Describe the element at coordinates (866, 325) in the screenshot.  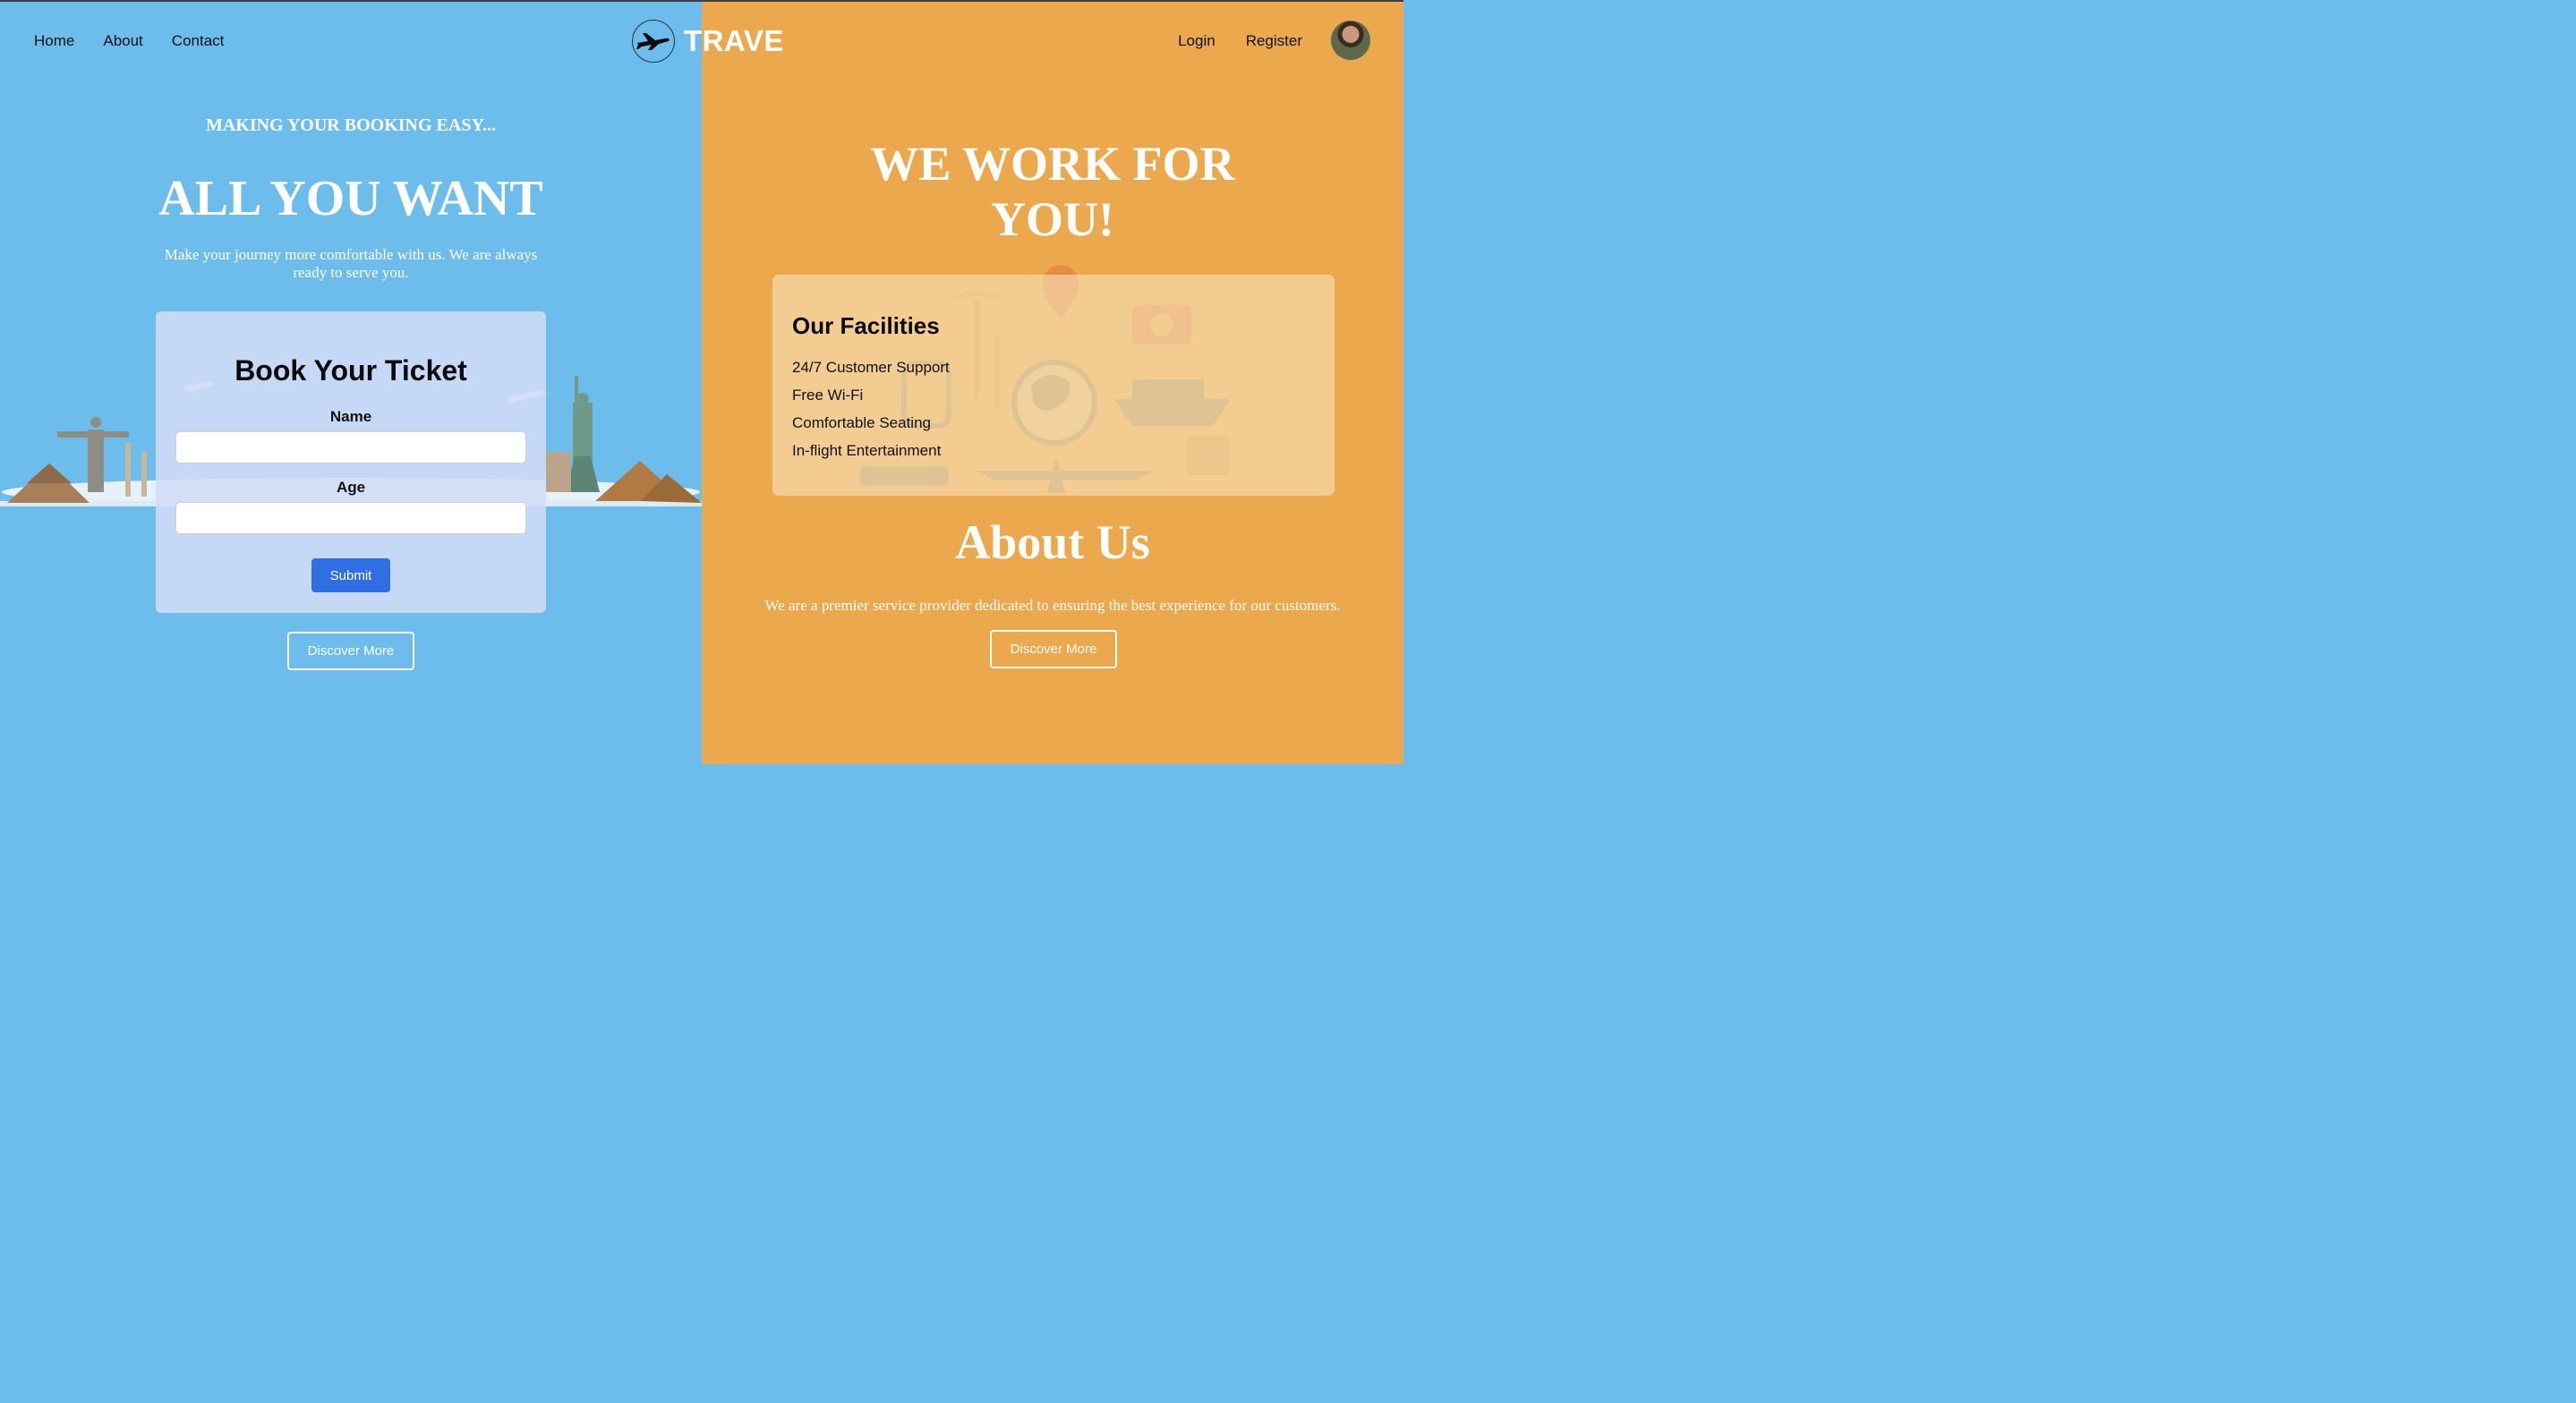
I see `facilities-title: Our Facilities` at that location.